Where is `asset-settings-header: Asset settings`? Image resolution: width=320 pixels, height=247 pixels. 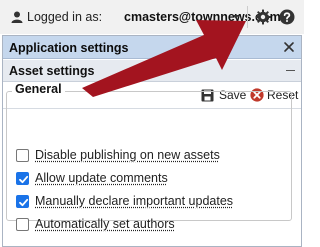 asset-settings-header: Asset settings is located at coordinates (152, 71).